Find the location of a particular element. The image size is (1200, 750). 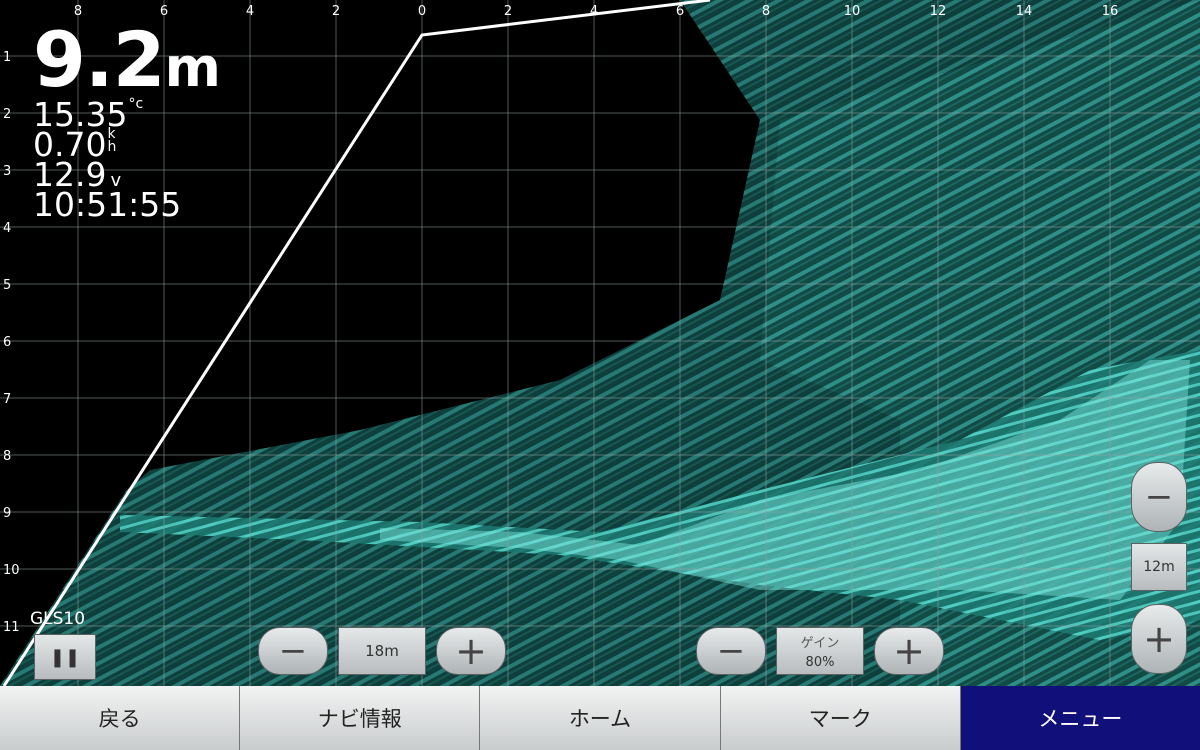

range-plus-button: + is located at coordinates (471, 651).